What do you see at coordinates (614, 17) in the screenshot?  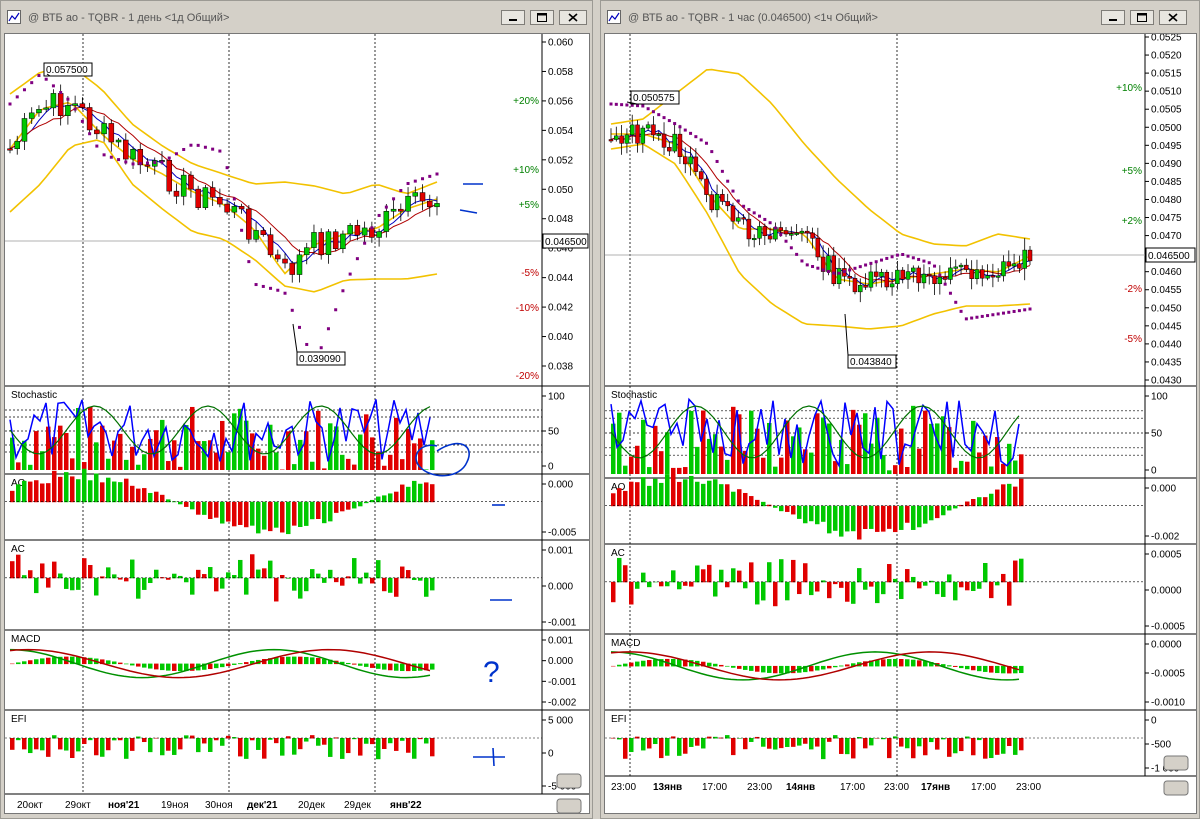 I see `chart-window-icon` at bounding box center [614, 17].